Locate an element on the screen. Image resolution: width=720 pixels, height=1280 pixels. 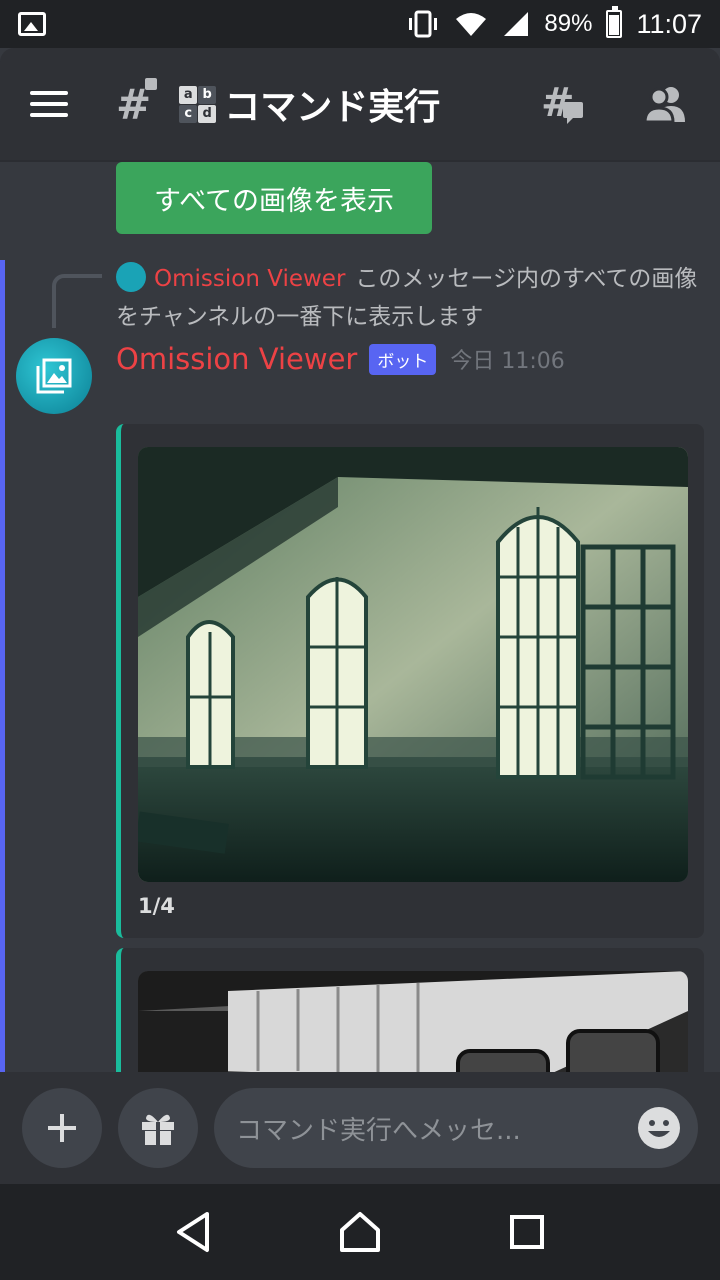
system-navigation-bar is located at coordinates (360, 1232).